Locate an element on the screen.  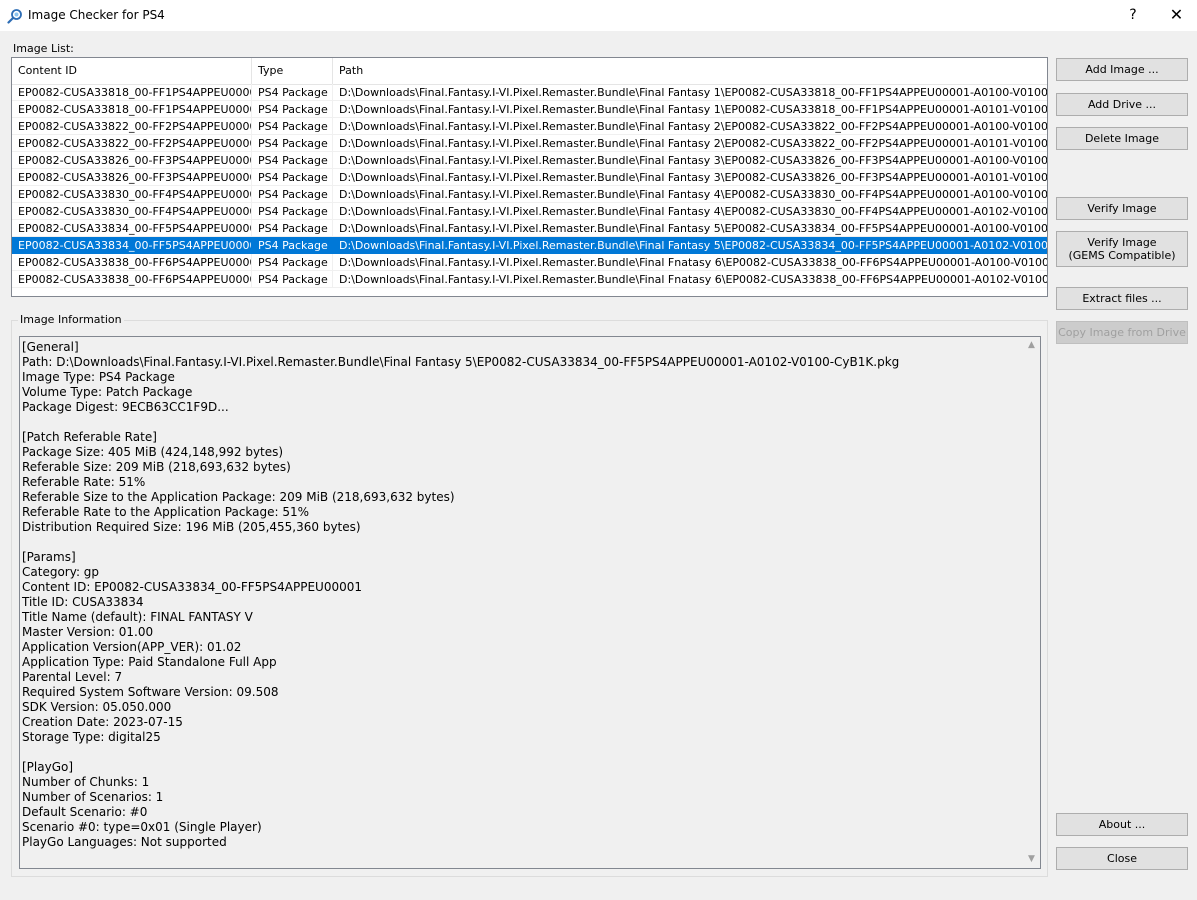
info-line: Title Name (default): FINAL FANTASY V is located at coordinates (137, 617).